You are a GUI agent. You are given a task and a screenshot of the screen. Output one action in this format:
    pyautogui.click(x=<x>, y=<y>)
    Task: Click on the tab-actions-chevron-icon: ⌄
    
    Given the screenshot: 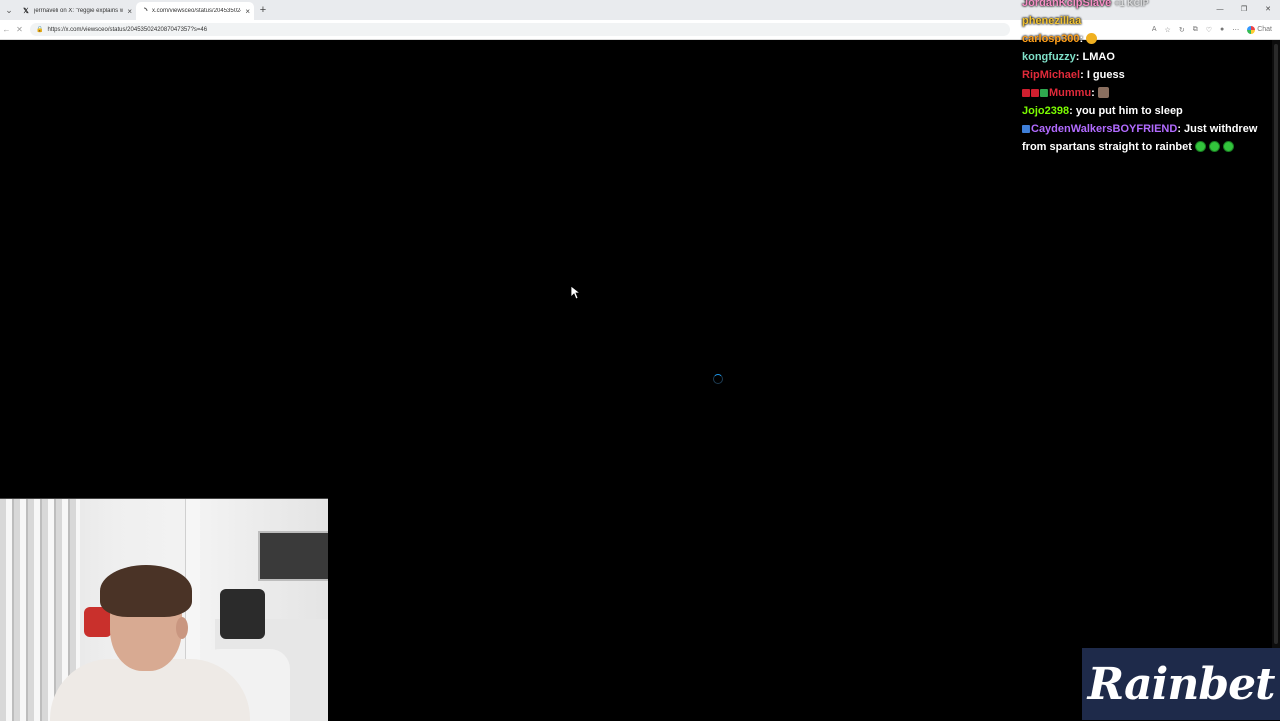 What is the action you would take?
    pyautogui.click(x=9, y=10)
    